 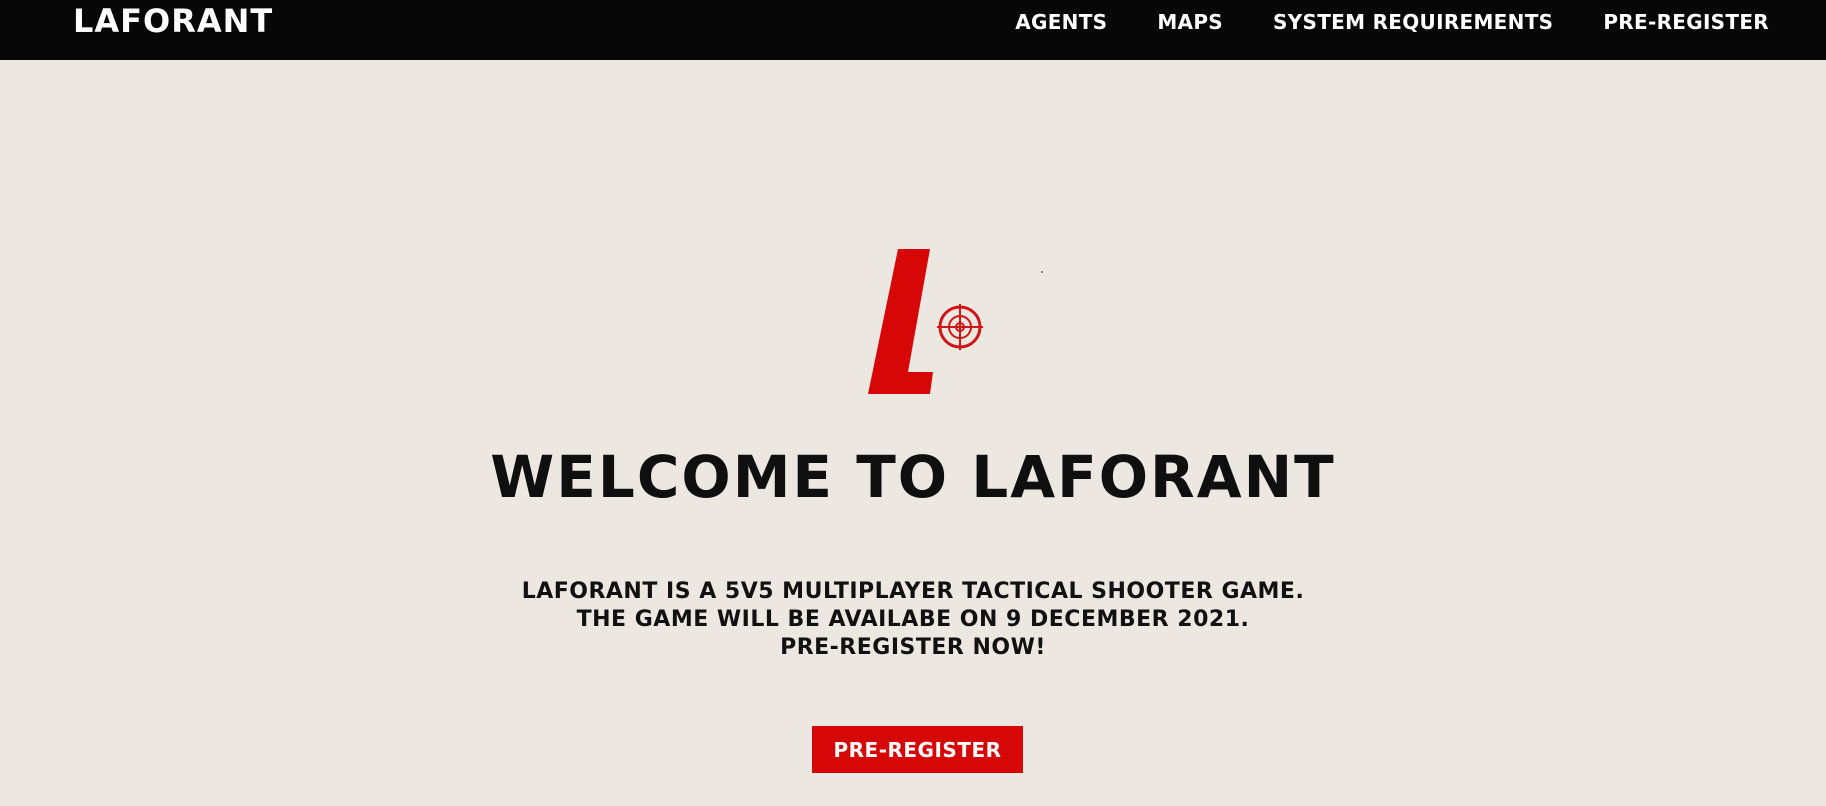 I want to click on nav-link-maps: MAPS, so click(x=1190, y=22).